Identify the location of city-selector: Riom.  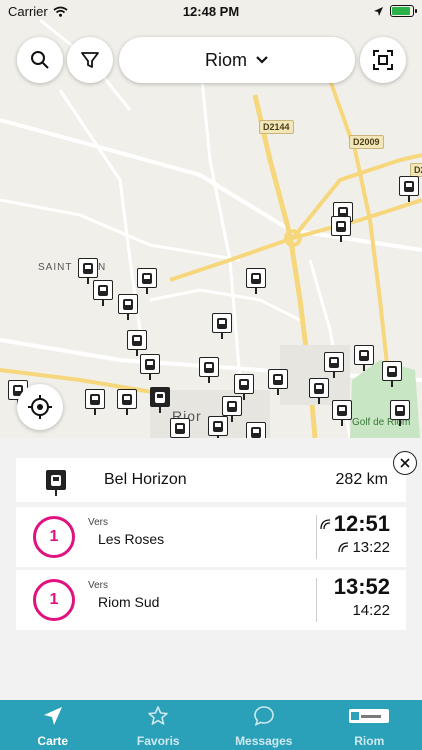
(237, 60).